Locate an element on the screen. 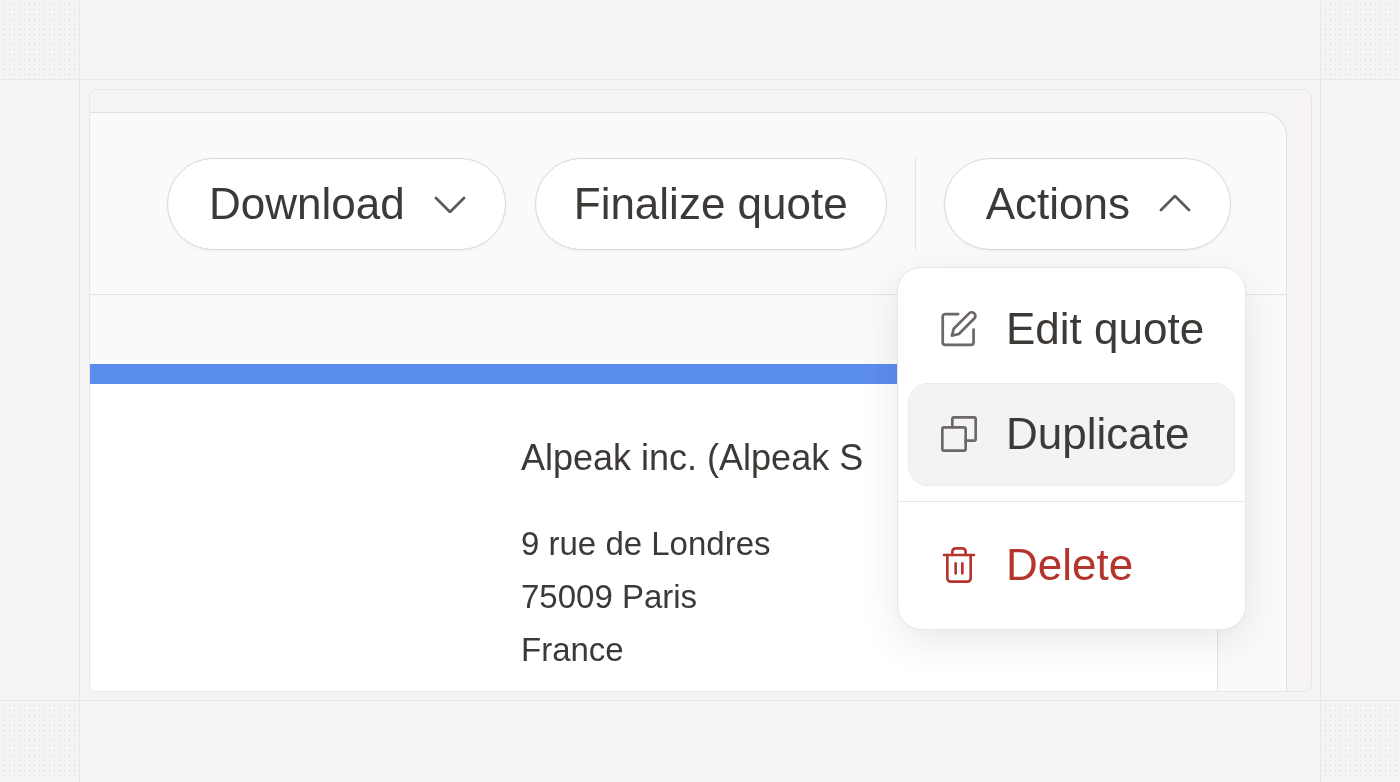 This screenshot has width=1400, height=782. address-line: 75009 Paris is located at coordinates (609, 597).